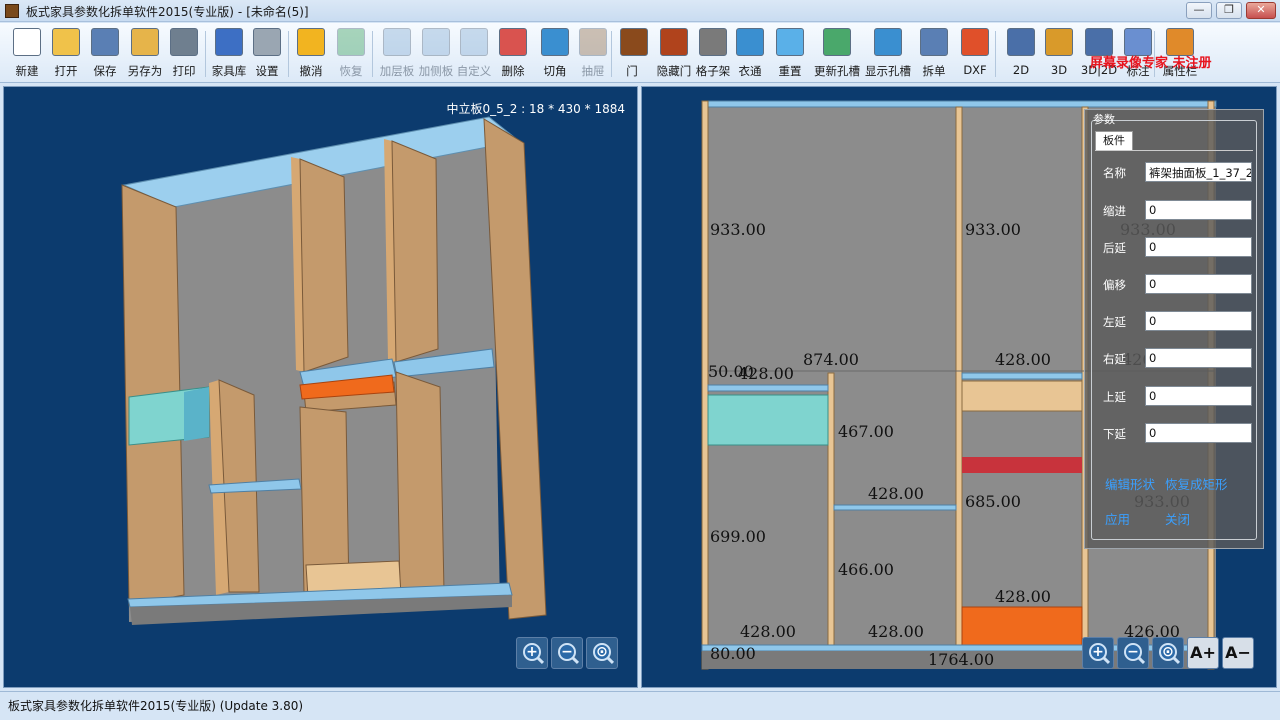 Image resolution: width=1280 pixels, height=720 pixels. What do you see at coordinates (1114, 322) in the screenshot?
I see `param-label: 左延` at bounding box center [1114, 322].